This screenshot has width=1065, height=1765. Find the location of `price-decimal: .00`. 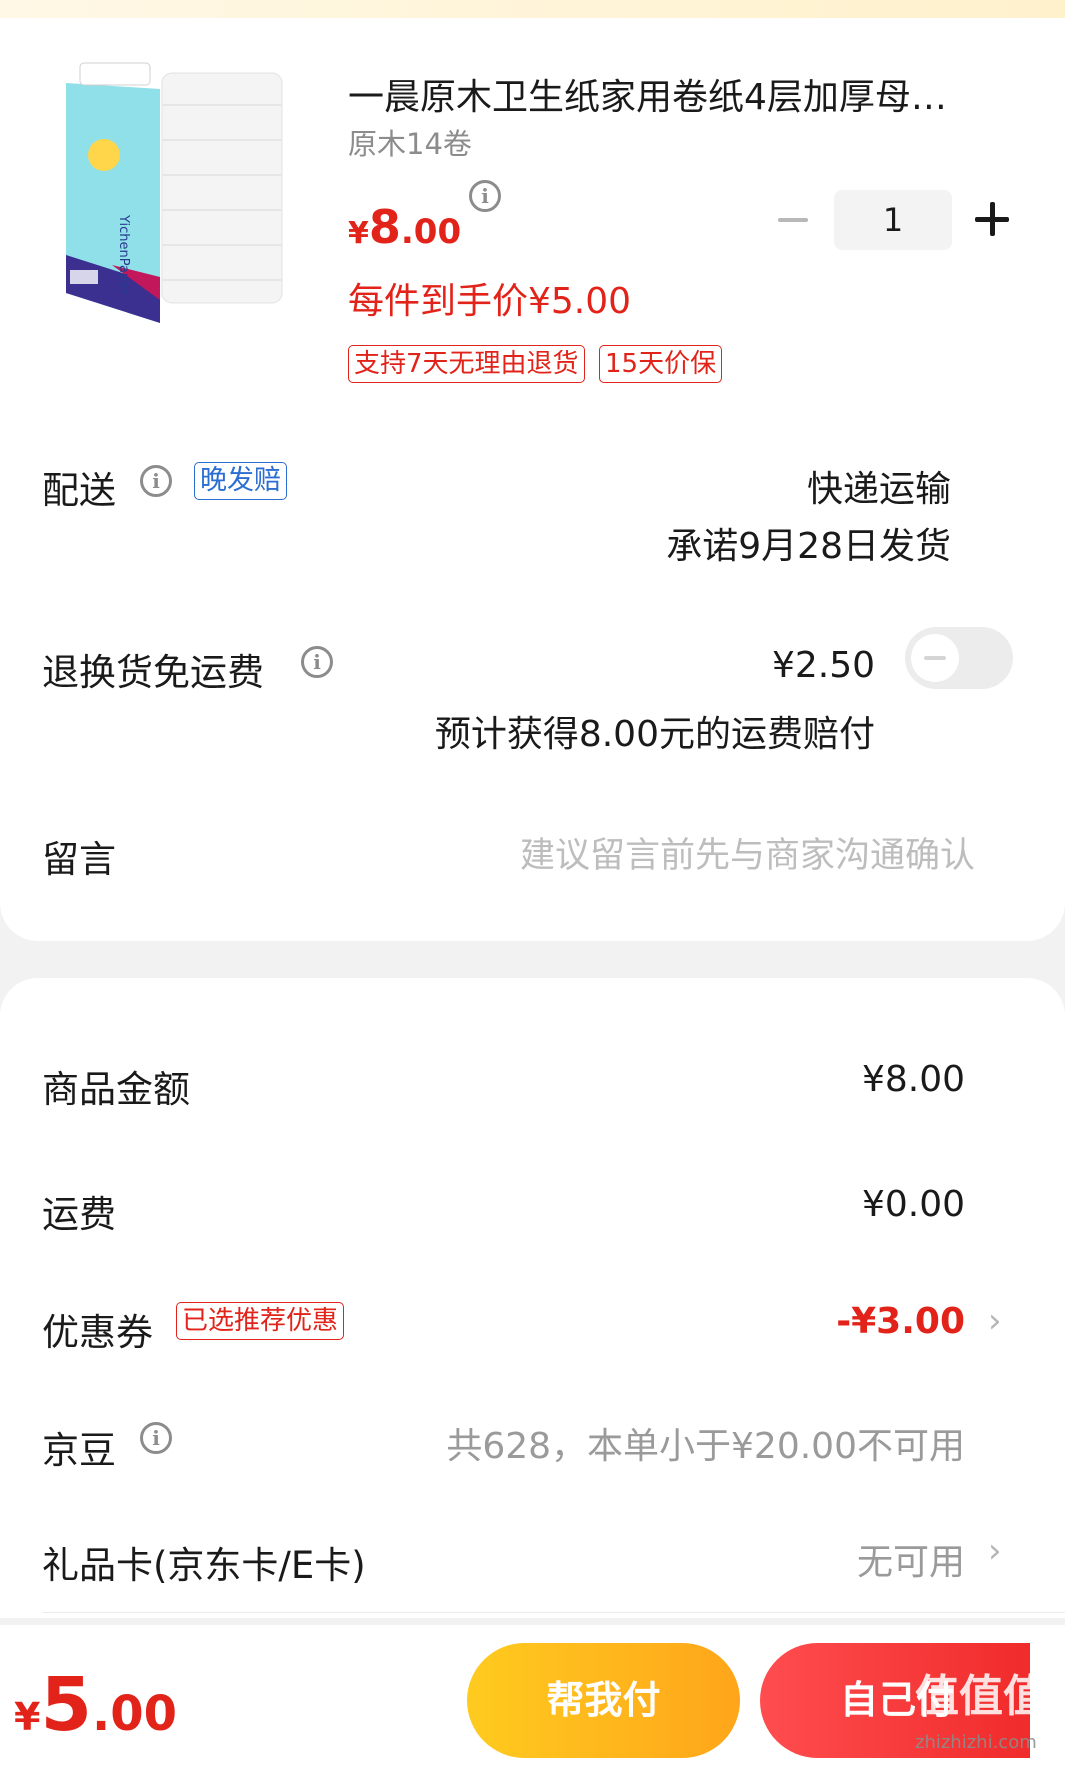

price-decimal: .00 is located at coordinates (431, 232).